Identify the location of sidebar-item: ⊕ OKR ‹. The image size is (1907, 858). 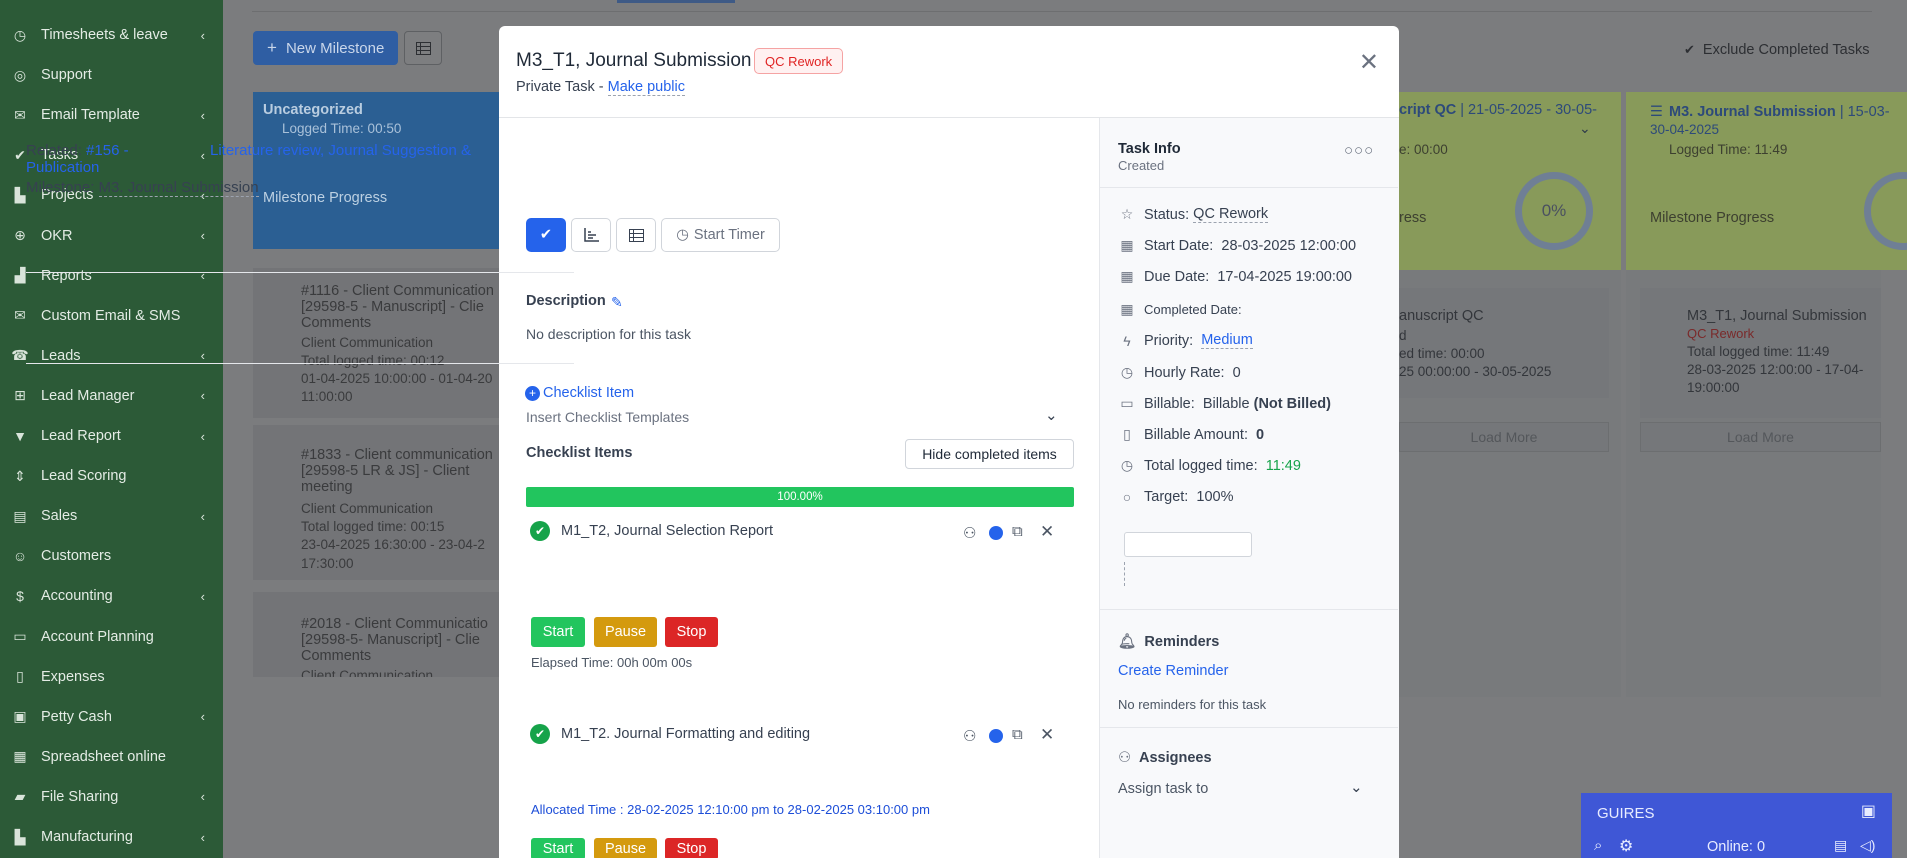
(111, 236).